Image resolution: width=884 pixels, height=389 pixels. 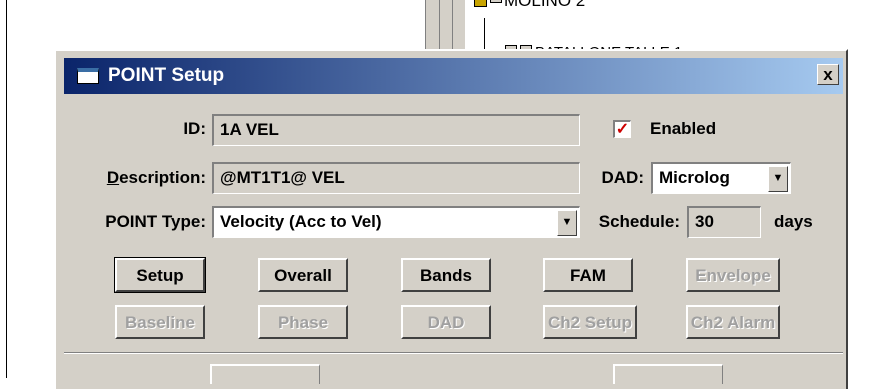 I want to click on dad-label: DAD:, so click(x=623, y=177).